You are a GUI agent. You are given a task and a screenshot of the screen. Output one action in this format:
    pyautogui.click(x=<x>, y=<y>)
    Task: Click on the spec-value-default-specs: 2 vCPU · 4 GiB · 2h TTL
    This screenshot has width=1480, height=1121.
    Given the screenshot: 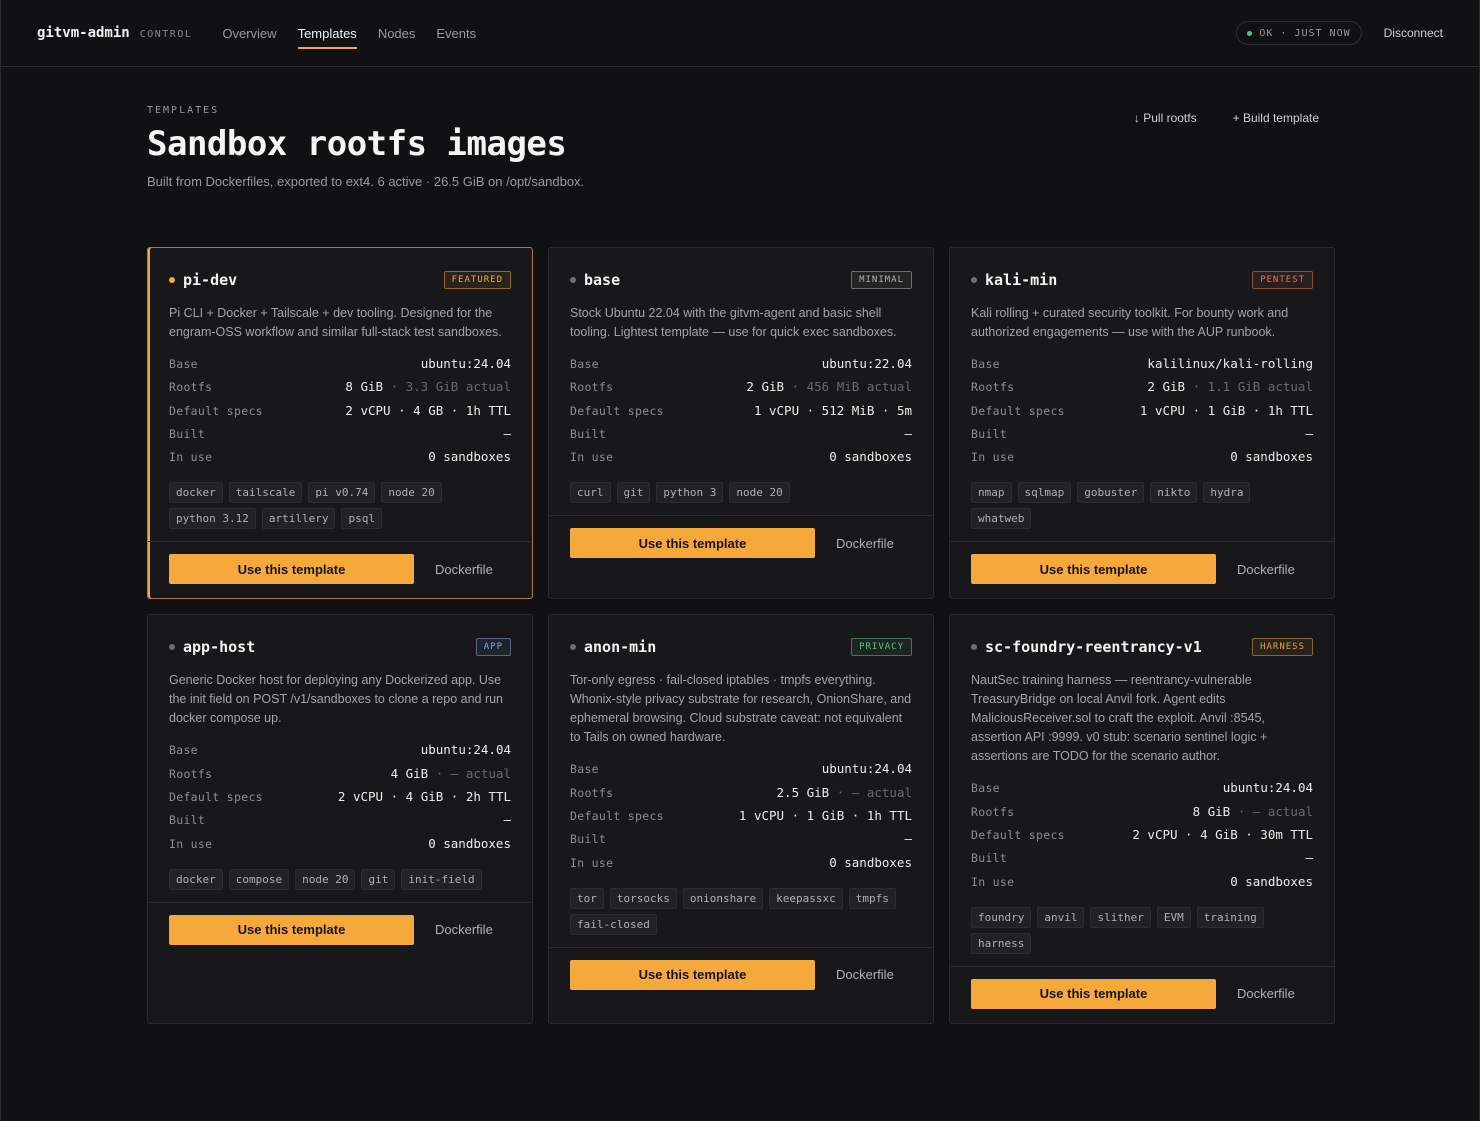 What is the action you would take?
    pyautogui.click(x=424, y=797)
    